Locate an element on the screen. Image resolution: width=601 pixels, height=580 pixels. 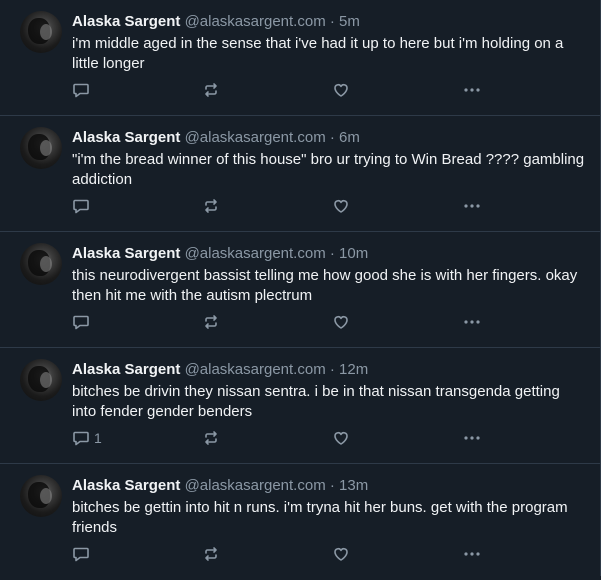
post-time: 13m is located at coordinates (353, 485).